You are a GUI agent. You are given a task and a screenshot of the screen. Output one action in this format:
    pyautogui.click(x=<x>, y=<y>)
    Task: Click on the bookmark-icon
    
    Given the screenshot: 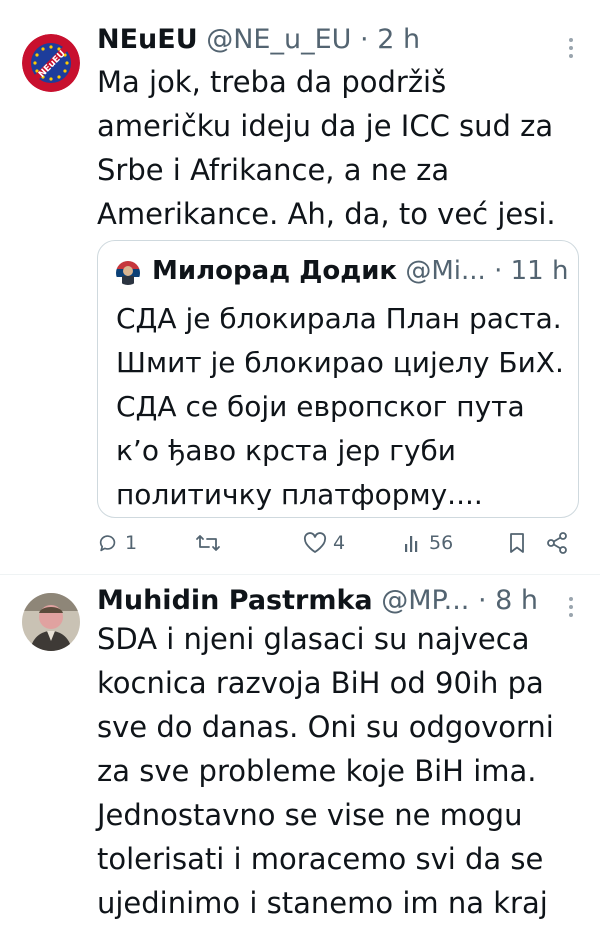 What is the action you would take?
    pyautogui.click(x=517, y=543)
    